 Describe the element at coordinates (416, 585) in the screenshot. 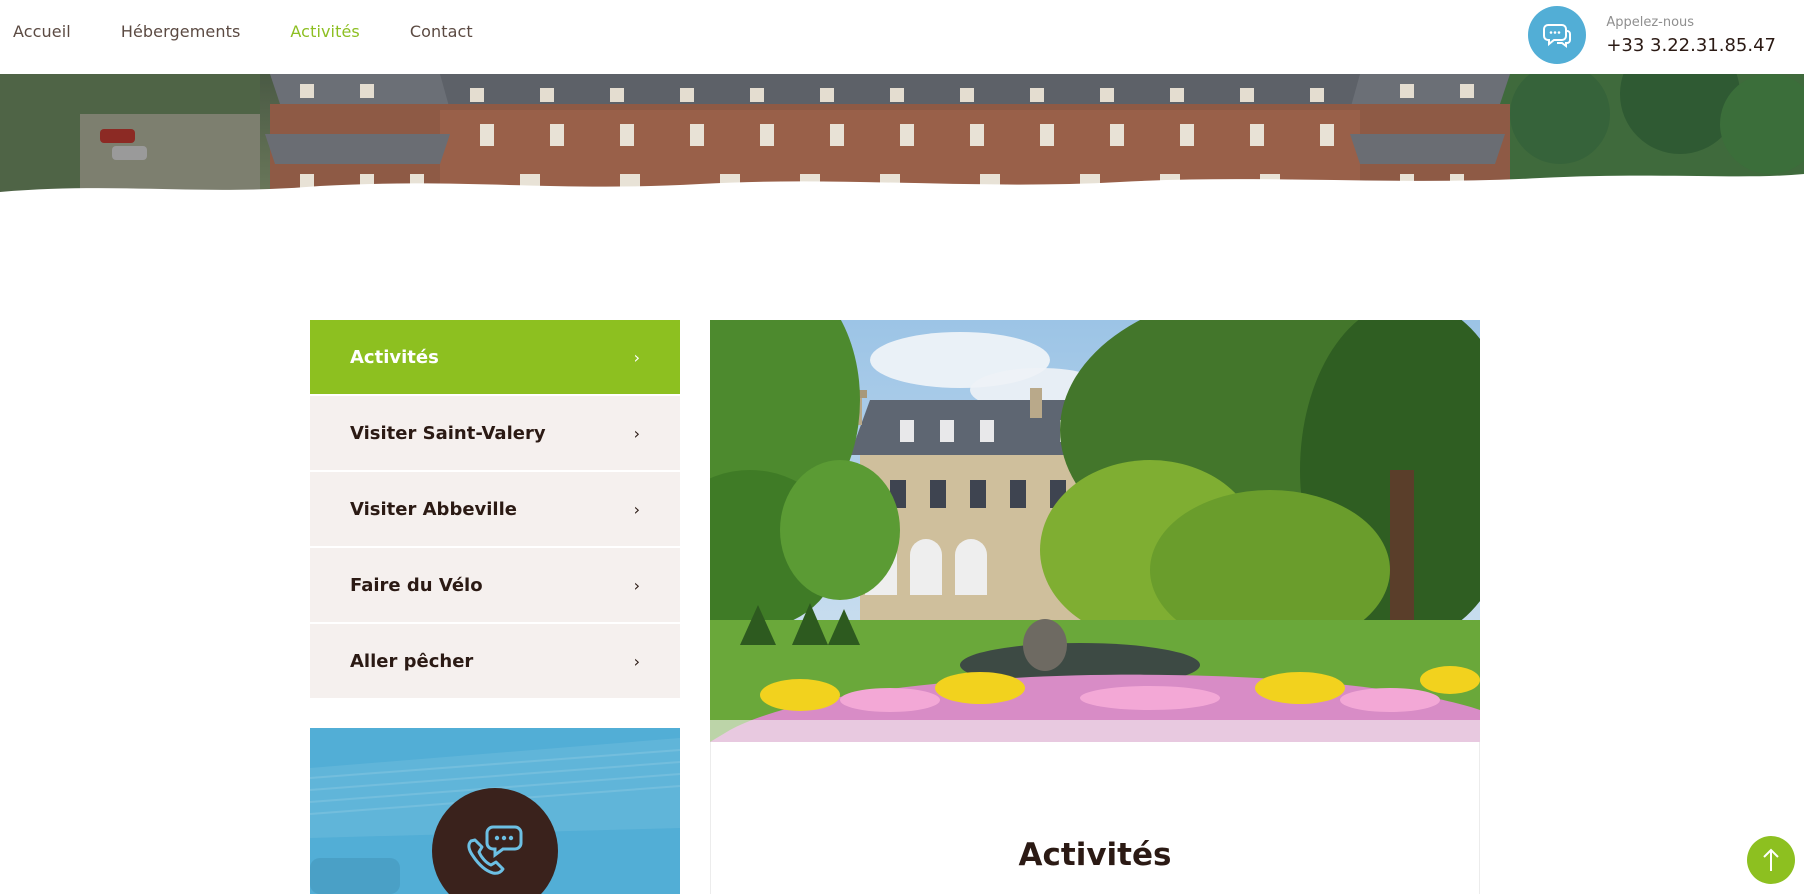

I see `side-item-label: Faire du Vélo` at that location.